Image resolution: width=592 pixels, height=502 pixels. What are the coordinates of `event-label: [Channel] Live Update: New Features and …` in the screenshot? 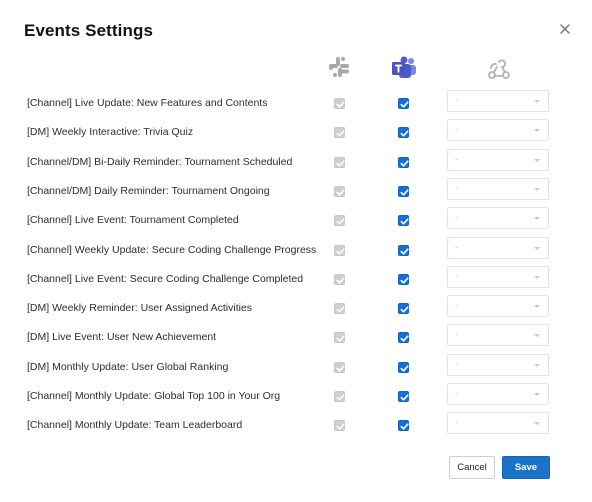 It's located at (147, 103).